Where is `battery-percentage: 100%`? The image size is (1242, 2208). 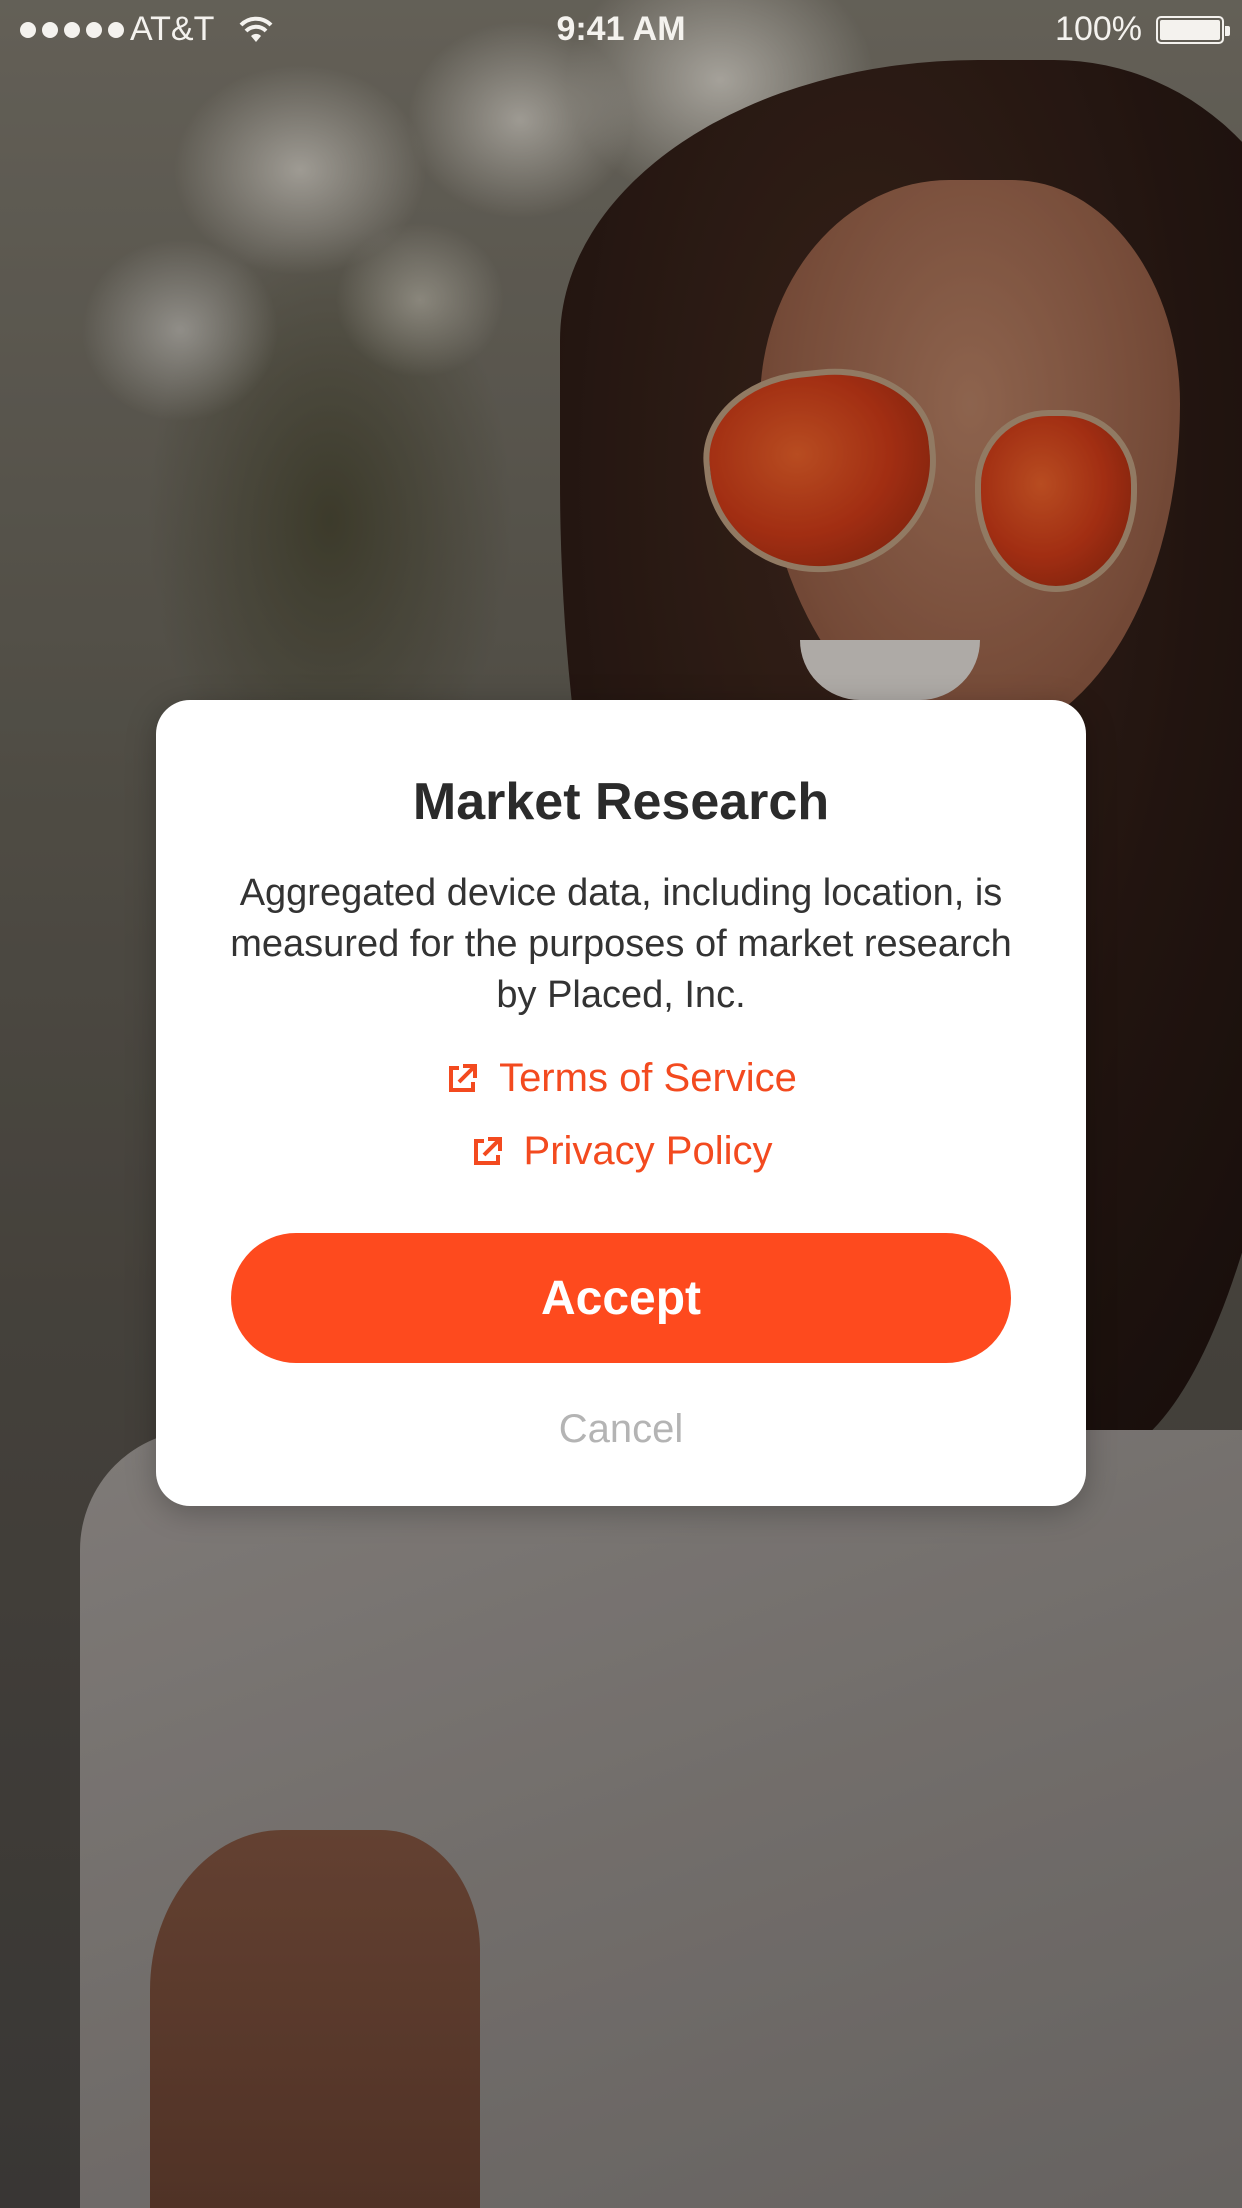 battery-percentage: 100% is located at coordinates (1098, 29).